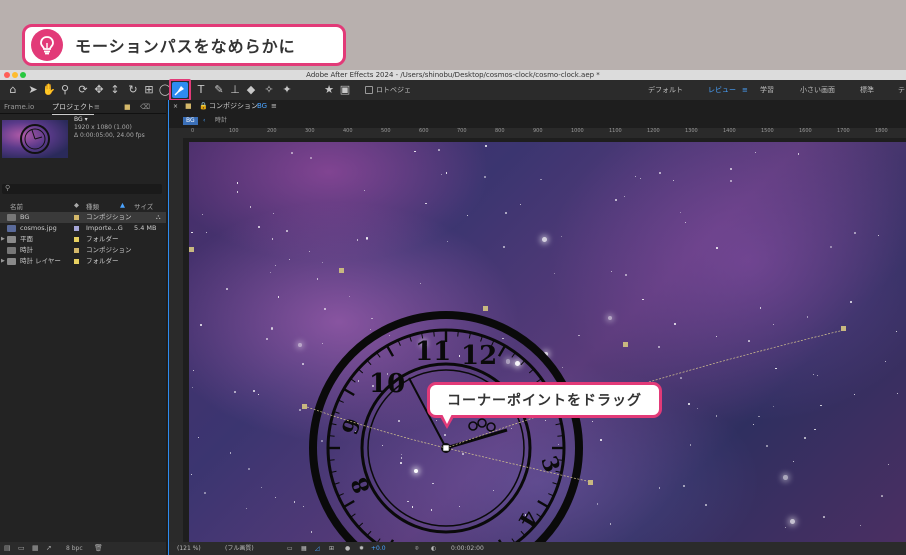  Describe the element at coordinates (331, 548) in the screenshot. I see `grid-guides-icon: ⊞` at that location.